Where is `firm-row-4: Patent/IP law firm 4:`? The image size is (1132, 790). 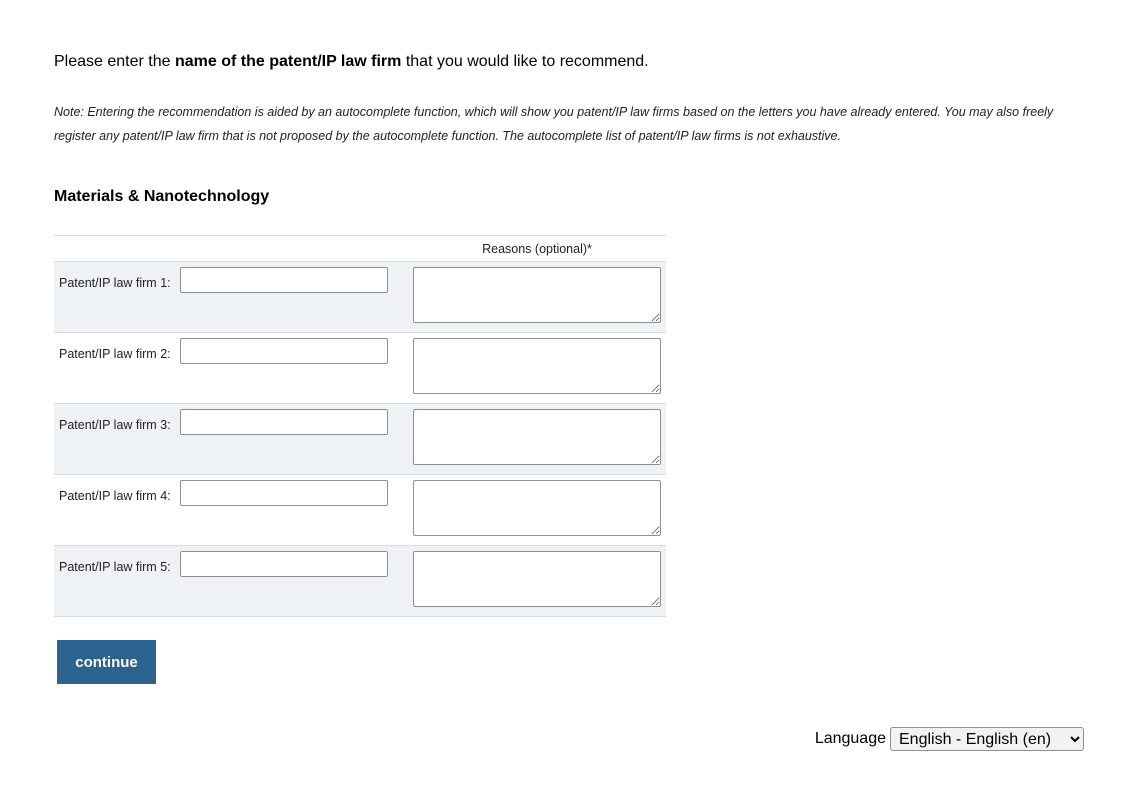 firm-row-4: Patent/IP law firm 4: is located at coordinates (360, 510).